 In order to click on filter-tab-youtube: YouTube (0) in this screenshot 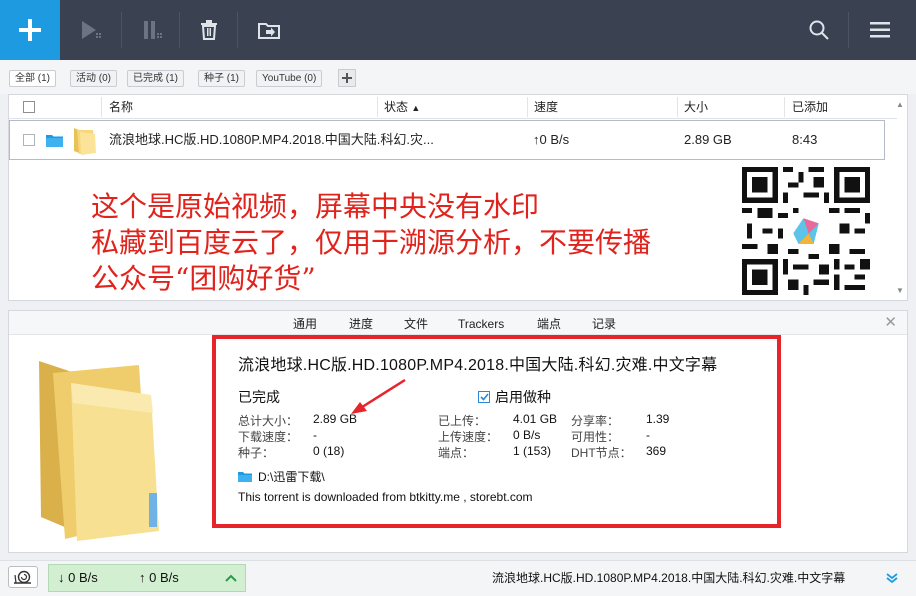, I will do `click(289, 78)`.